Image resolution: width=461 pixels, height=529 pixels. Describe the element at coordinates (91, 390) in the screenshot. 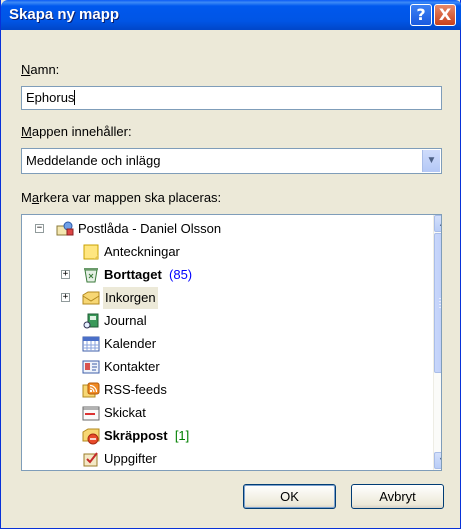

I see `rss-icon` at that location.